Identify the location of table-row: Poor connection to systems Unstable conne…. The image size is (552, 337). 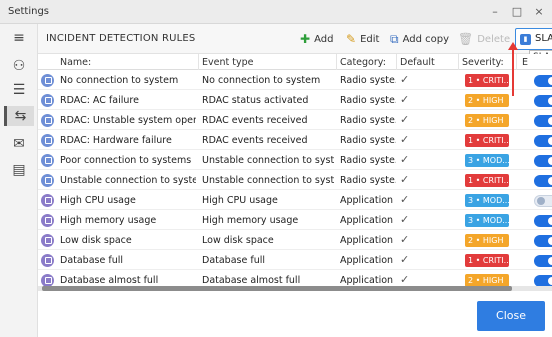
(295, 160).